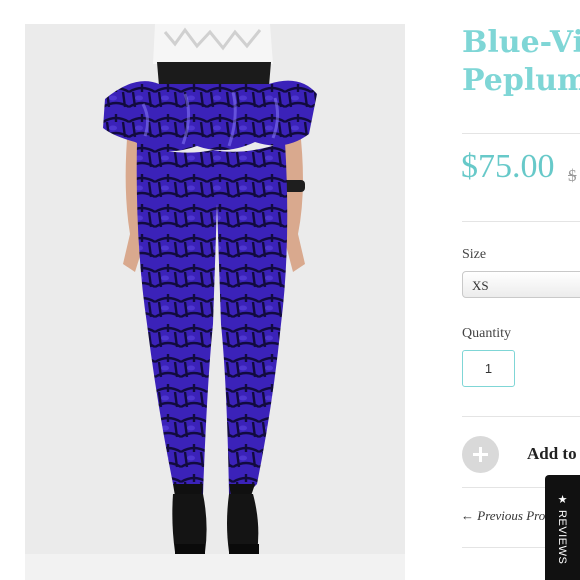 The height and width of the screenshot is (580, 580). What do you see at coordinates (503, 516) in the screenshot?
I see `previous-product-link: ← Previous Pro` at bounding box center [503, 516].